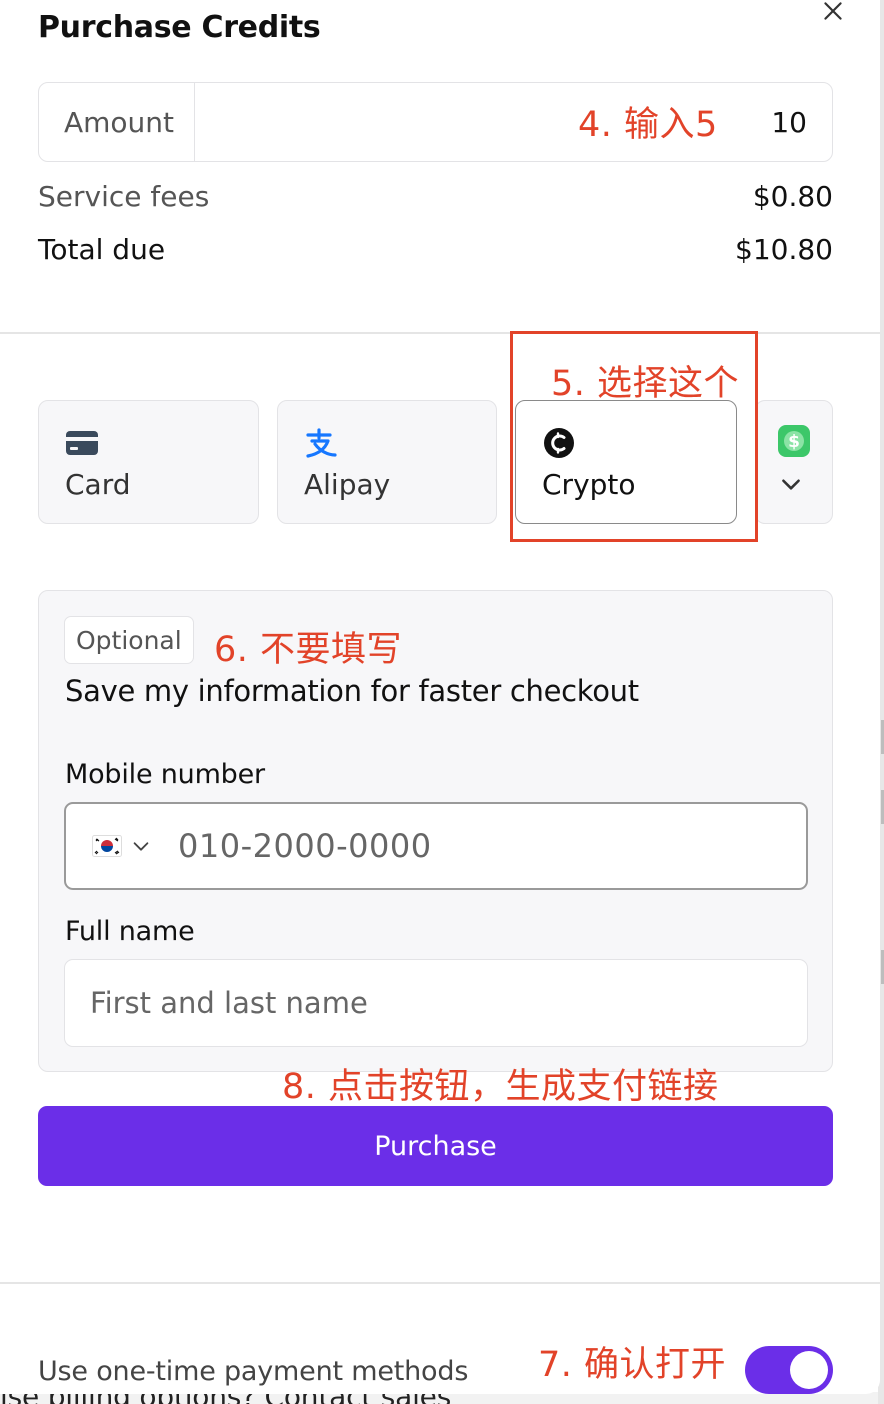 This screenshot has height=1404, width=884. I want to click on total-due-value: $10.80, so click(784, 249).